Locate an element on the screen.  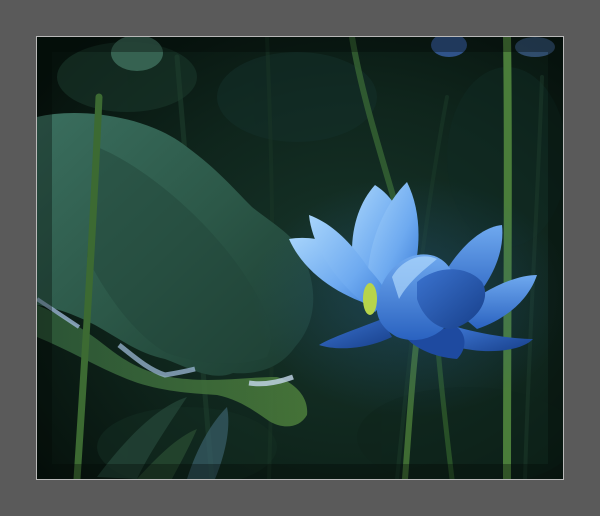
stamen is located at coordinates (370, 299).